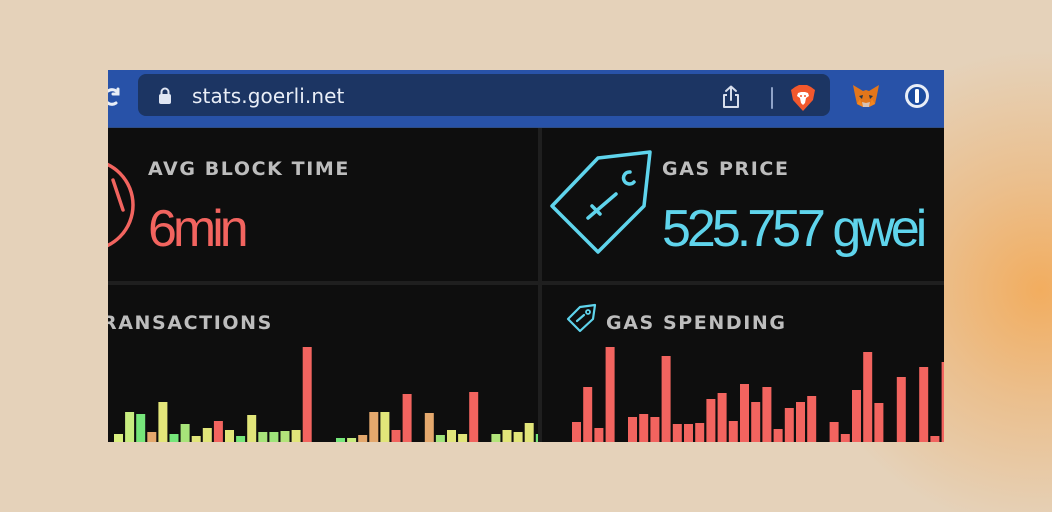 The width and height of the screenshot is (1052, 512). Describe the element at coordinates (803, 98) in the screenshot. I see `brave-shield-icon` at that location.